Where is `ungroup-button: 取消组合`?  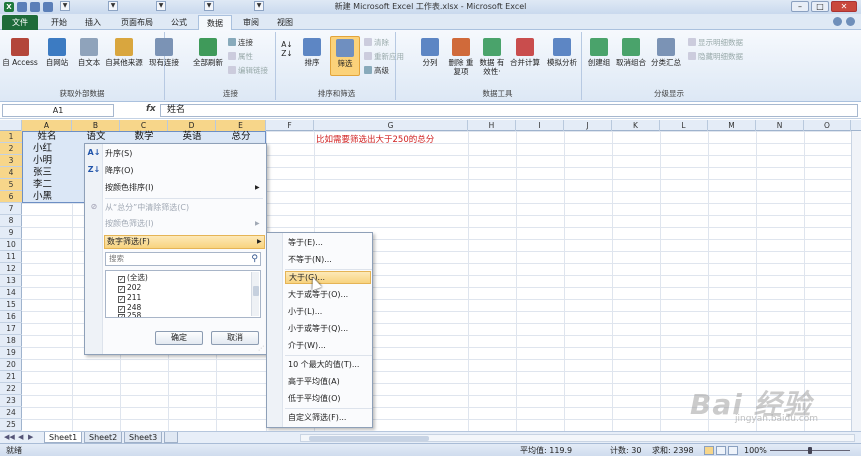 ungroup-button: 取消组合 is located at coordinates (631, 52).